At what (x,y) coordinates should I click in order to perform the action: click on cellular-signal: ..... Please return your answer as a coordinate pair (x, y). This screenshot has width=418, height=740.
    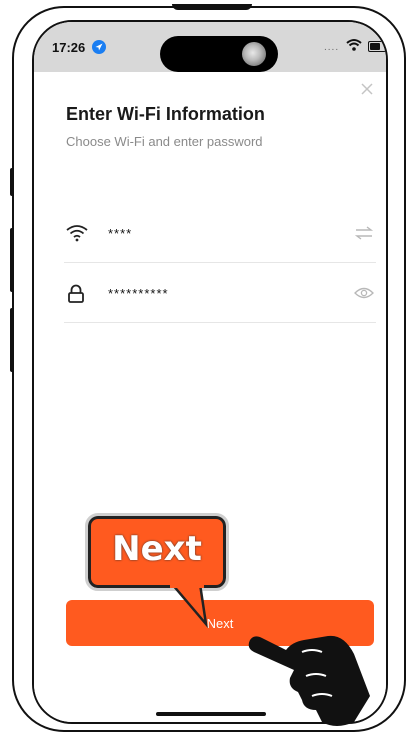
    Looking at the image, I should click on (332, 47).